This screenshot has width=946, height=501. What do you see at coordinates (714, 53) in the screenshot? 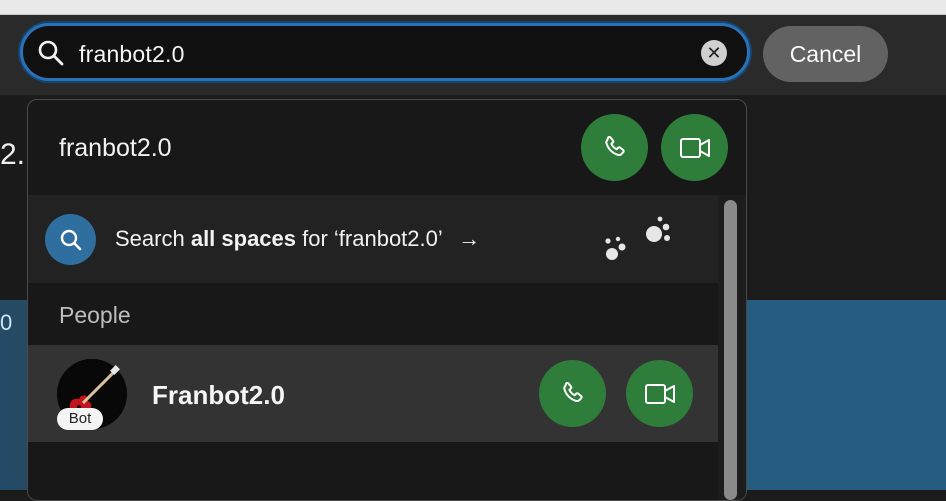
I see `clear-icon: ✕` at bounding box center [714, 53].